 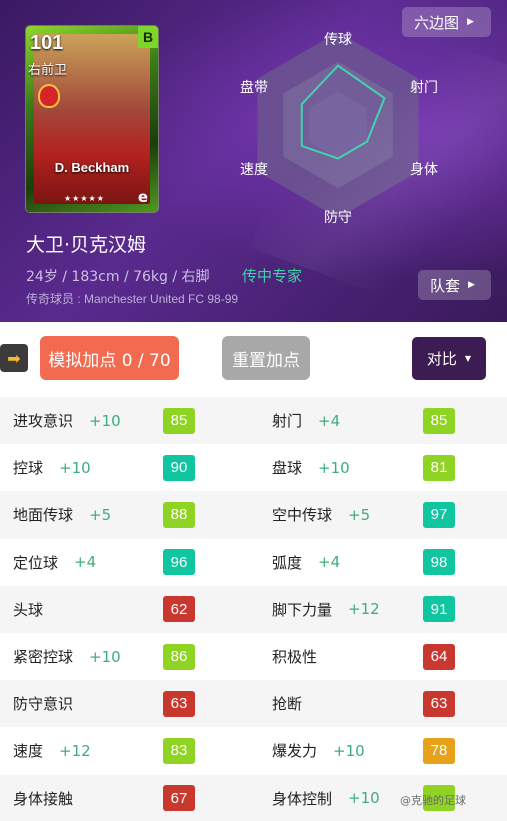 I want to click on compare-dropdown: 对比 ▼, so click(x=449, y=358).